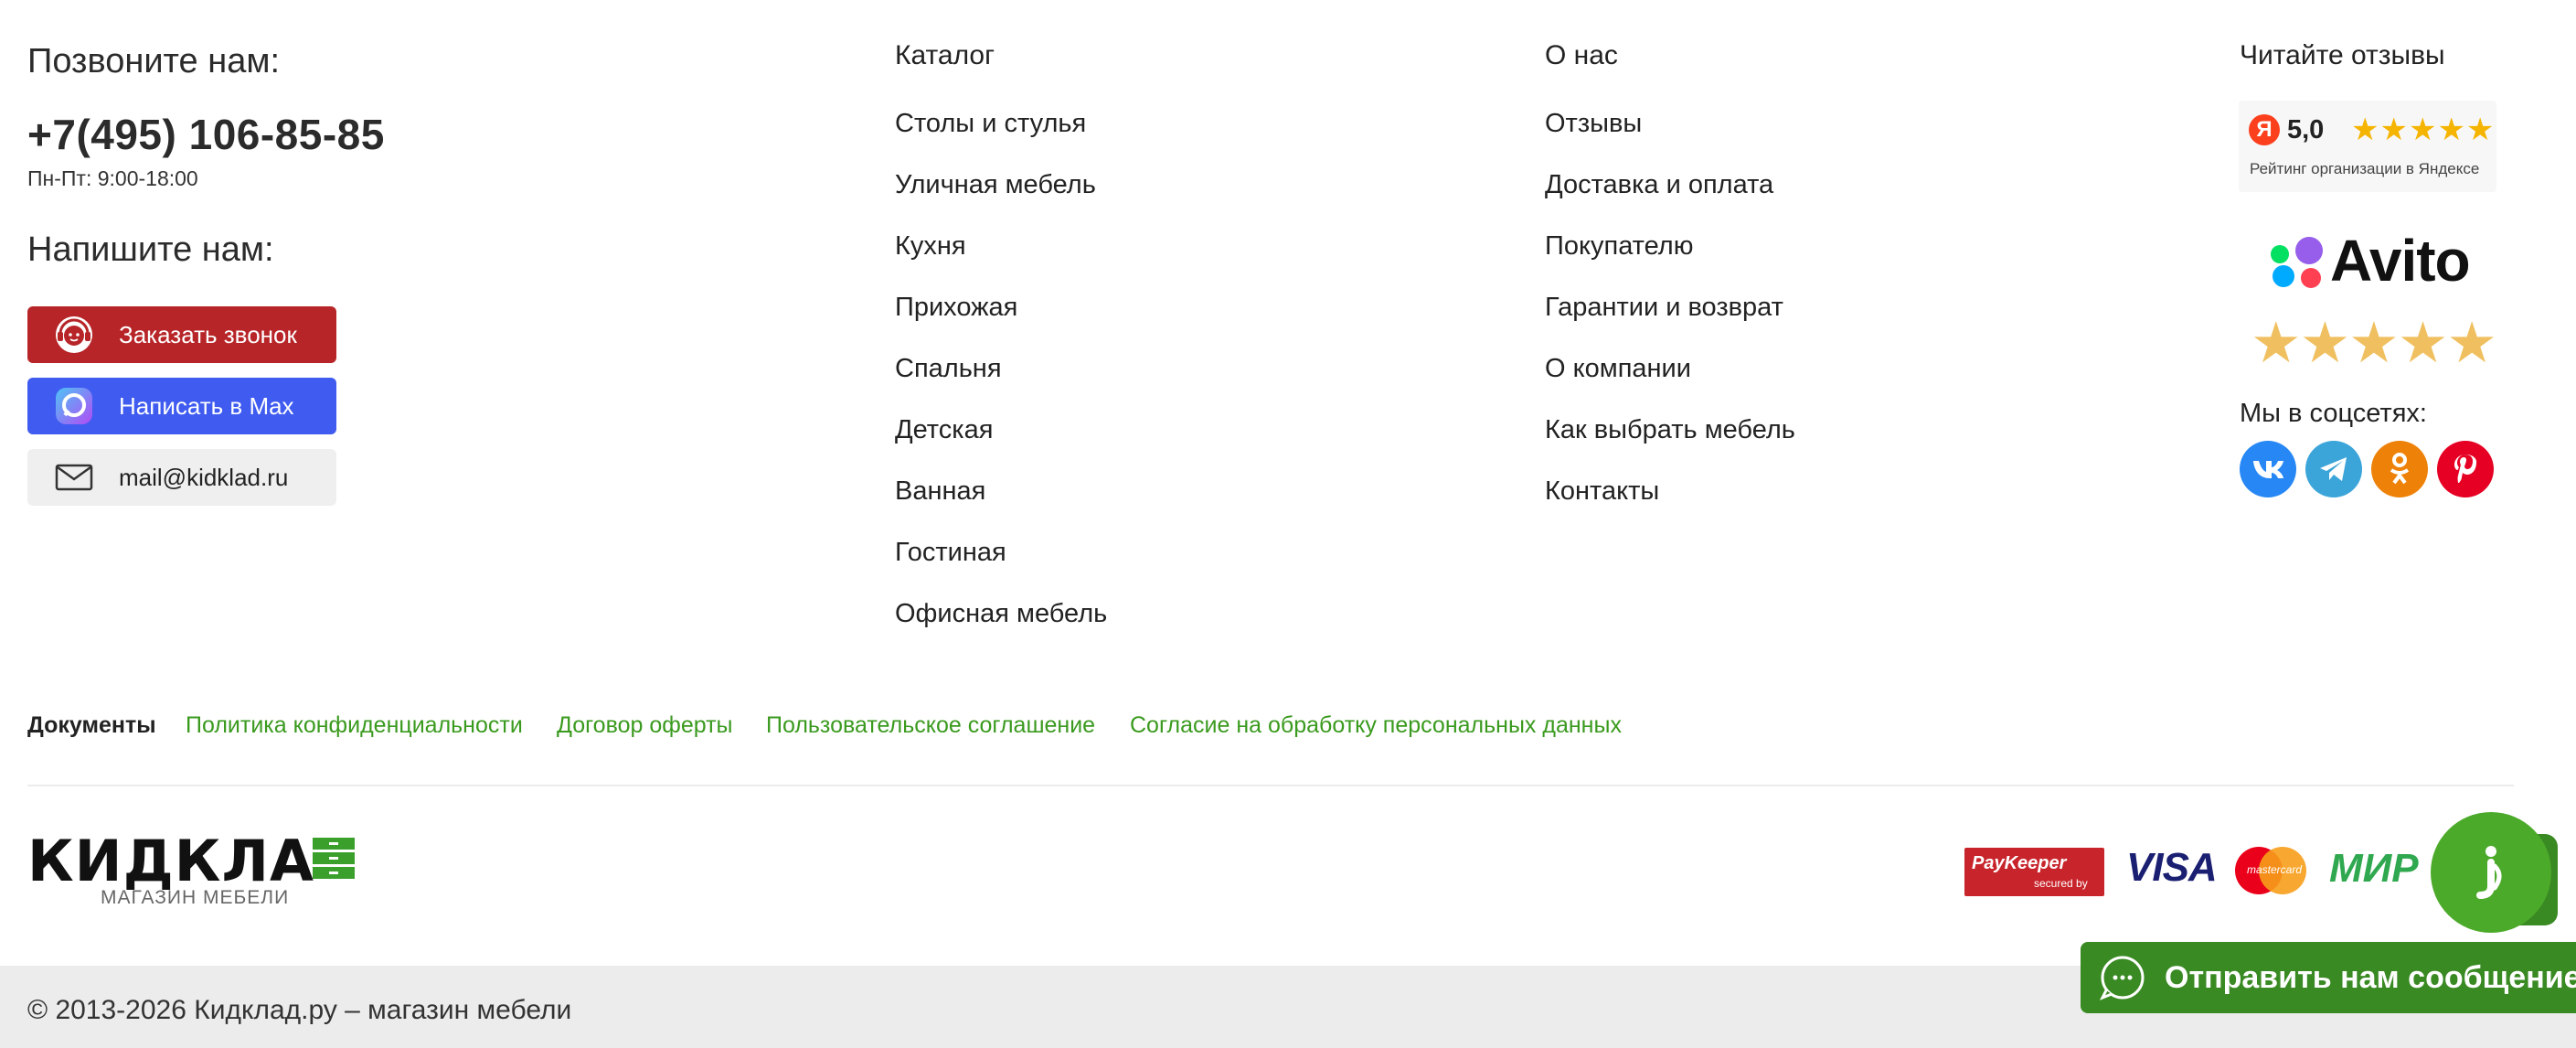 The height and width of the screenshot is (1048, 2576). What do you see at coordinates (154, 61) in the screenshot?
I see `call-heading: Позвоните нам:` at bounding box center [154, 61].